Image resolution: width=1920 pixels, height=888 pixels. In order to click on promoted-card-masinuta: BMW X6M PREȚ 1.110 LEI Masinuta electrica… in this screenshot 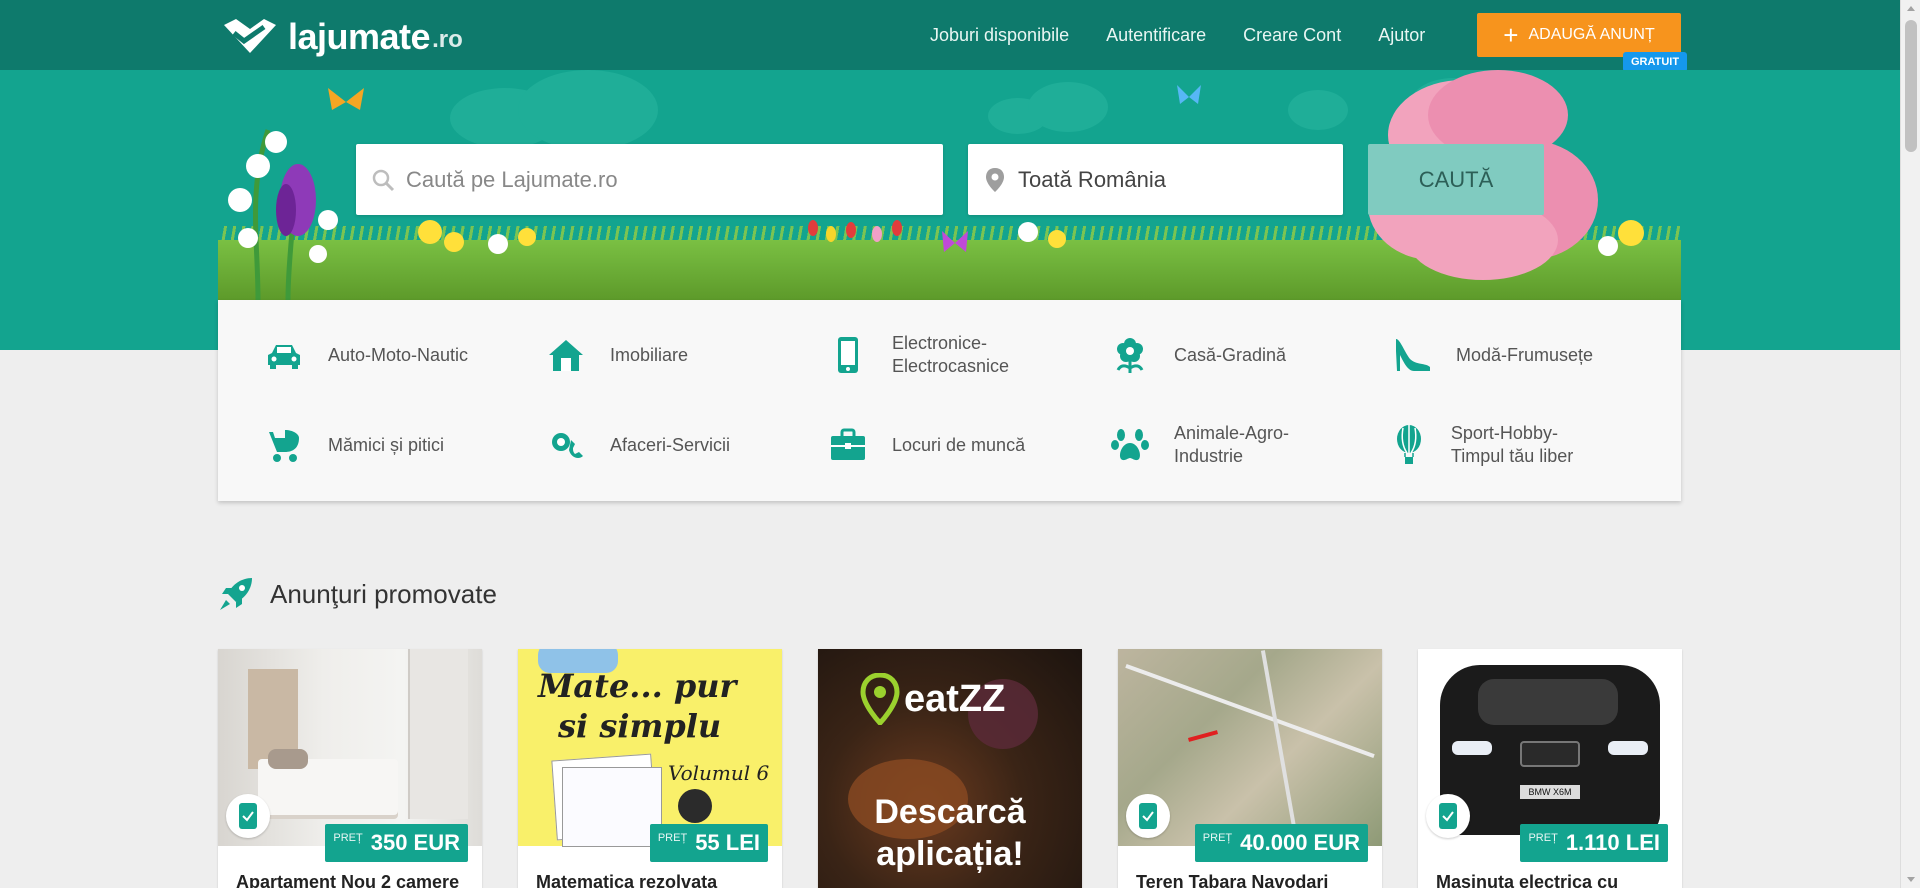, I will do `click(1550, 768)`.